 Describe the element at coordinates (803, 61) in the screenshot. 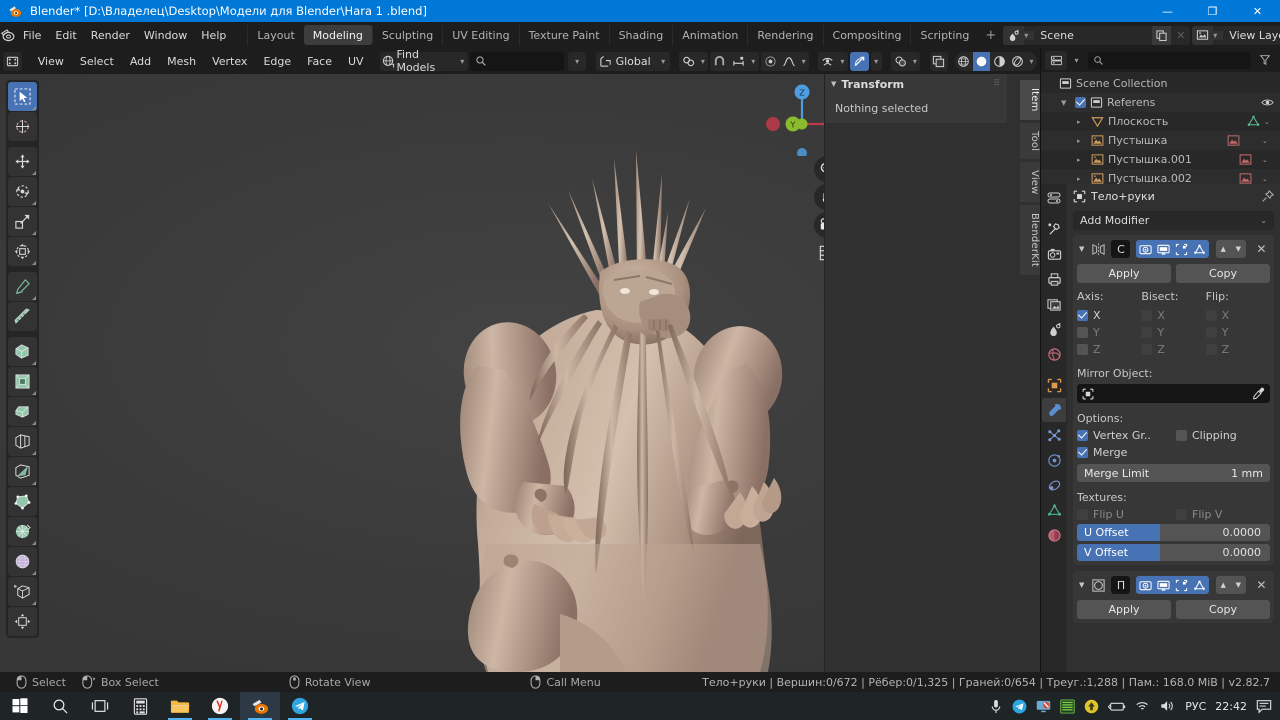

I see `falloff-chevron-icon: ▾` at that location.